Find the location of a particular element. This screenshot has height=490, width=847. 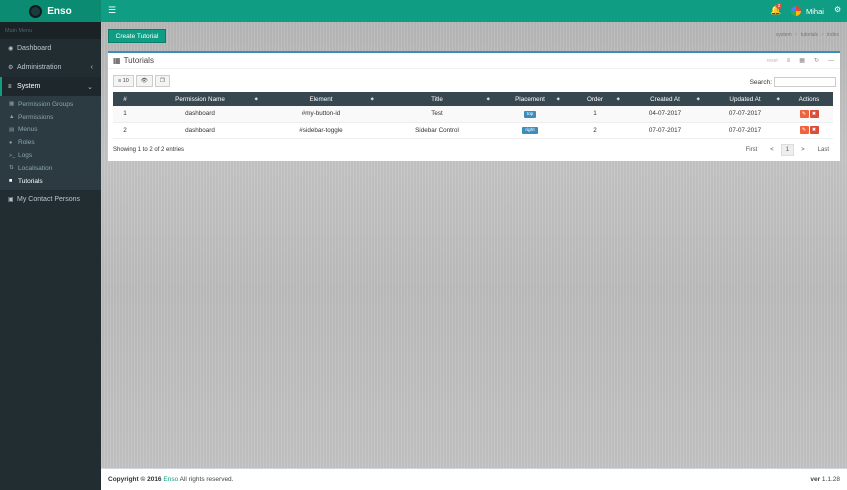

list-icon: ▤ is located at coordinates (12, 129).